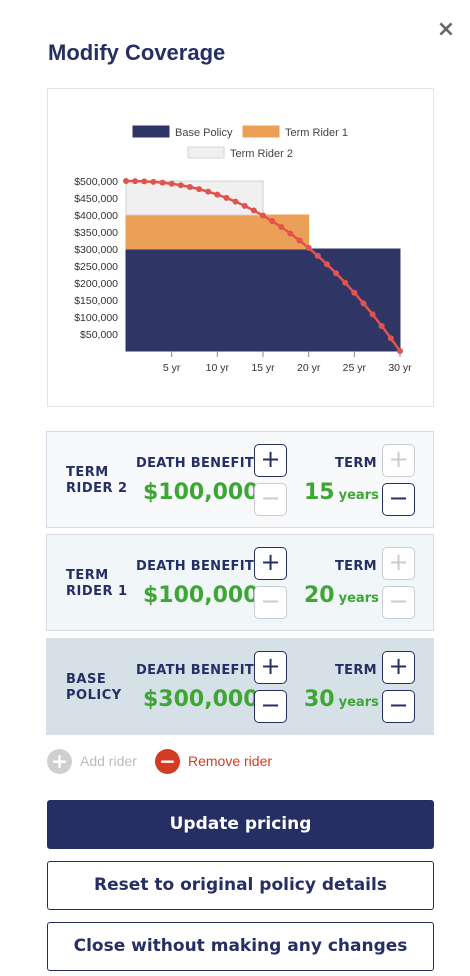  What do you see at coordinates (97, 480) in the screenshot?
I see `rider-name: TERM RIDER 2` at bounding box center [97, 480].